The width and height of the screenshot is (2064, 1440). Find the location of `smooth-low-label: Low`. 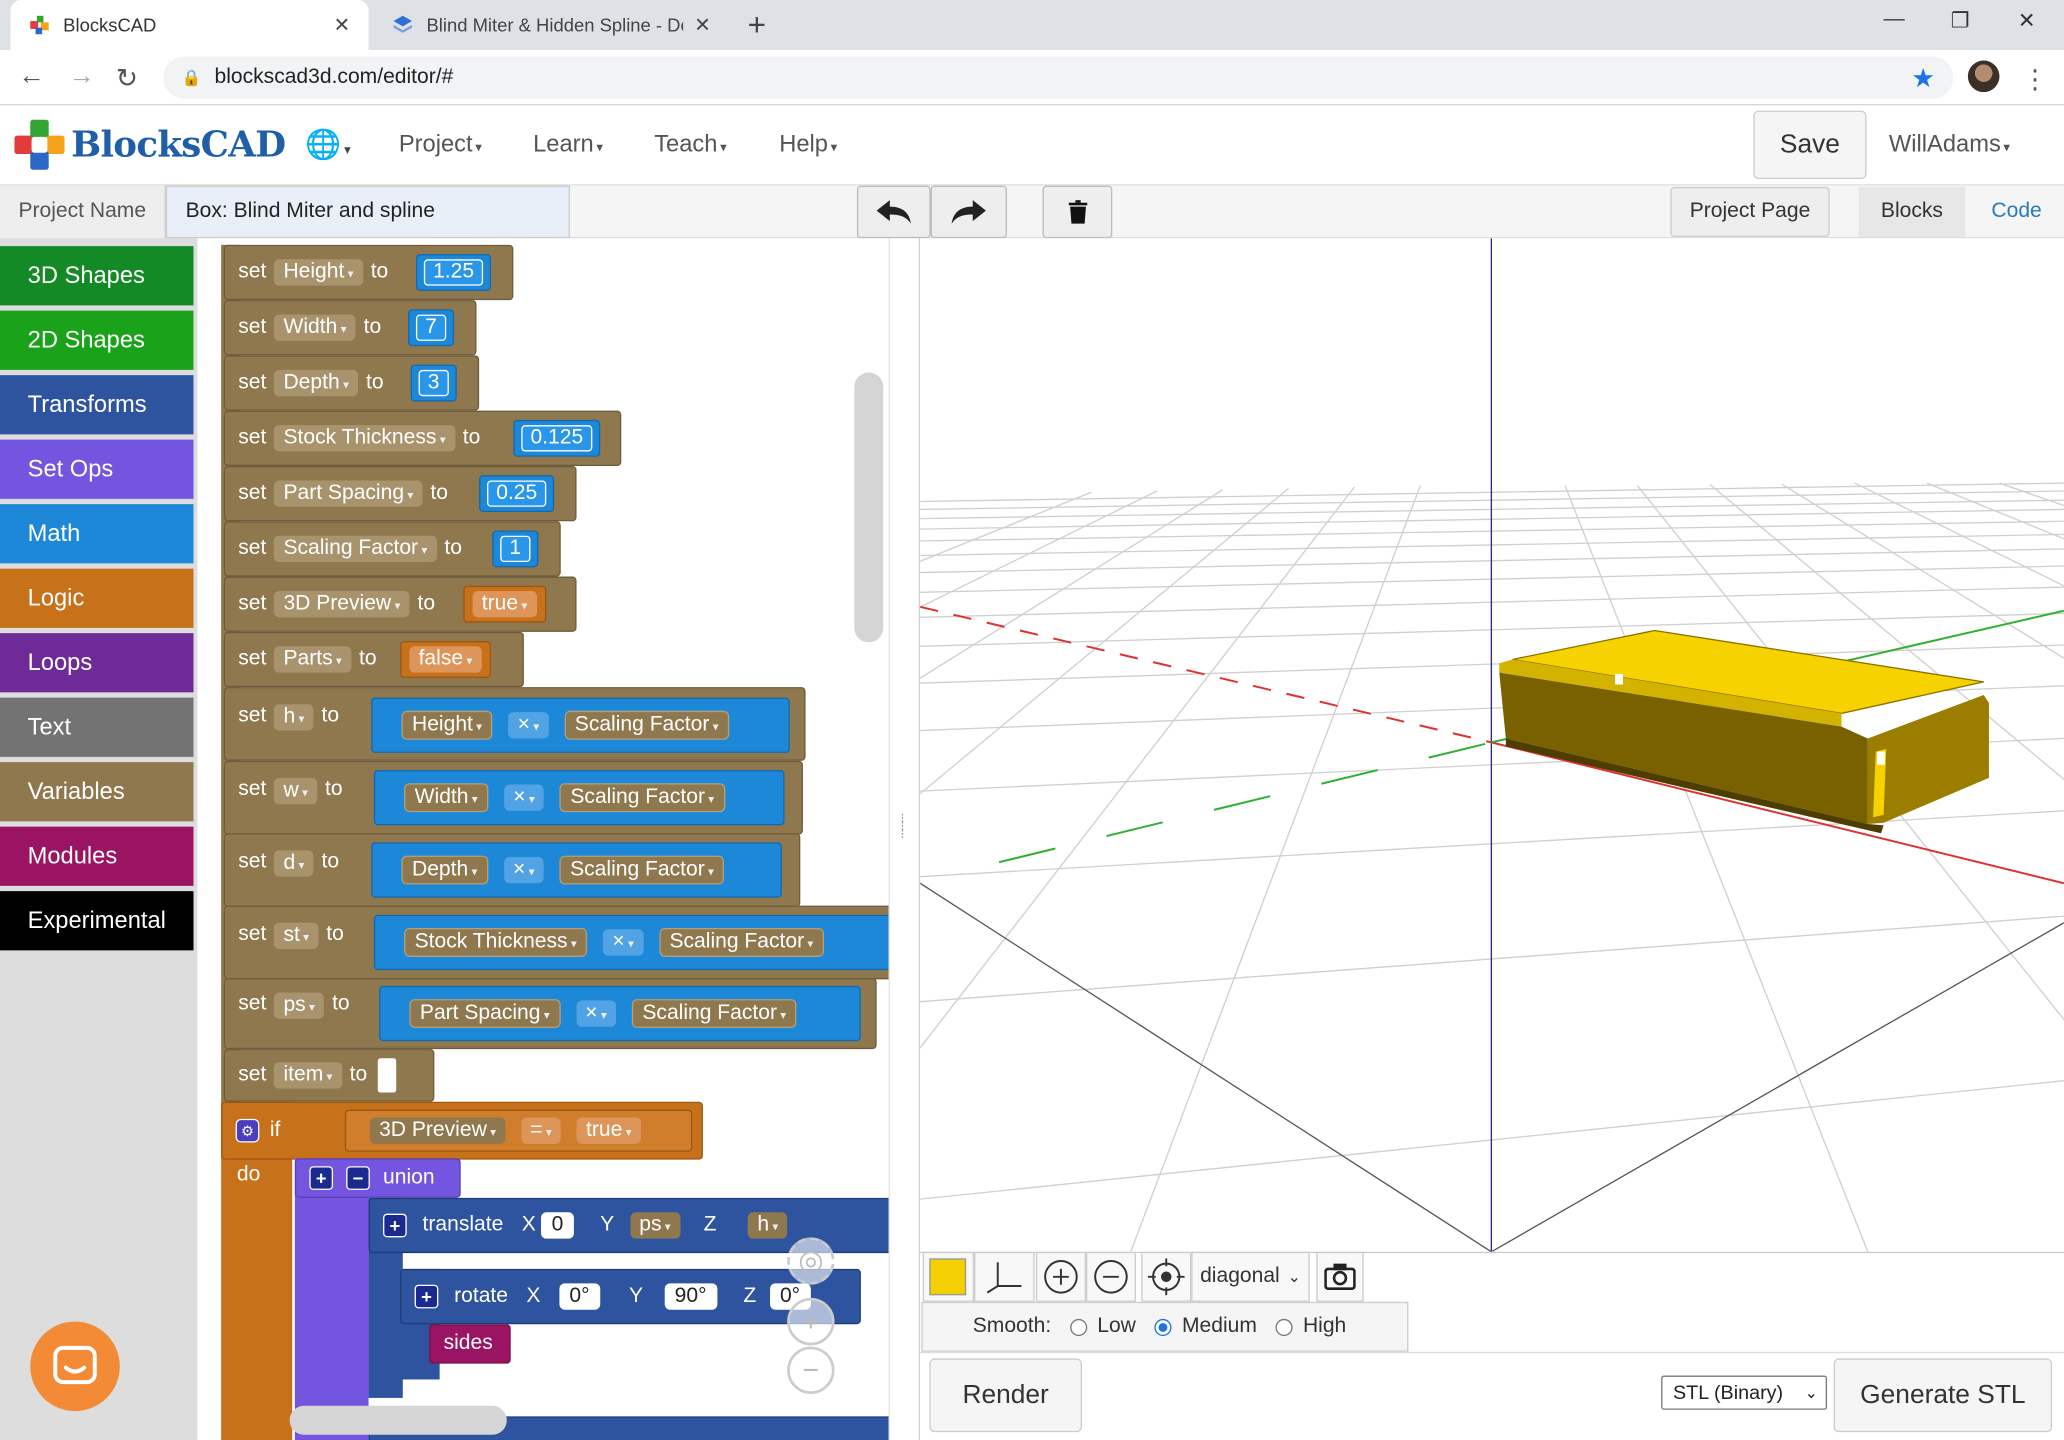

smooth-low-label: Low is located at coordinates (1116, 1326).